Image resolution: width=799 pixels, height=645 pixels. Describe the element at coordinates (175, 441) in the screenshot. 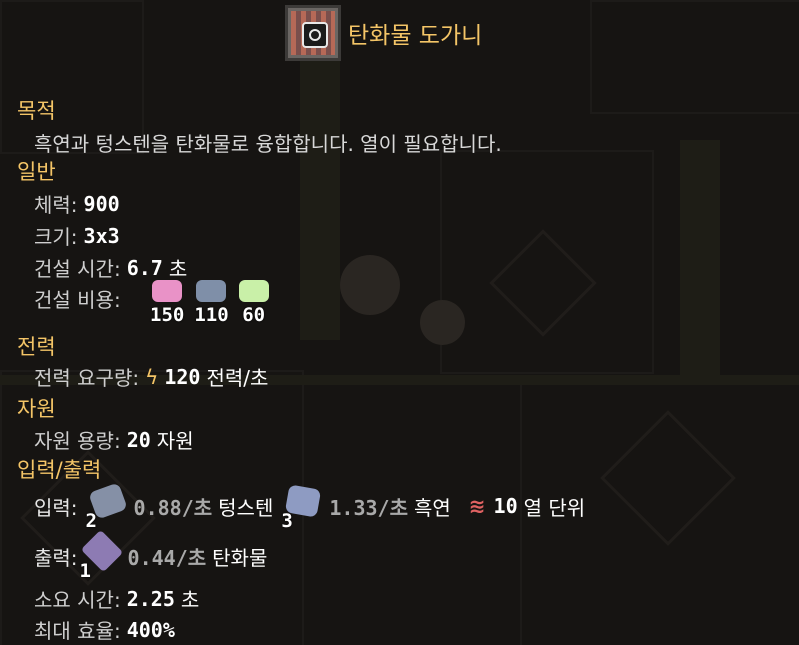

I see `resource-capacity-unit: 자원` at that location.